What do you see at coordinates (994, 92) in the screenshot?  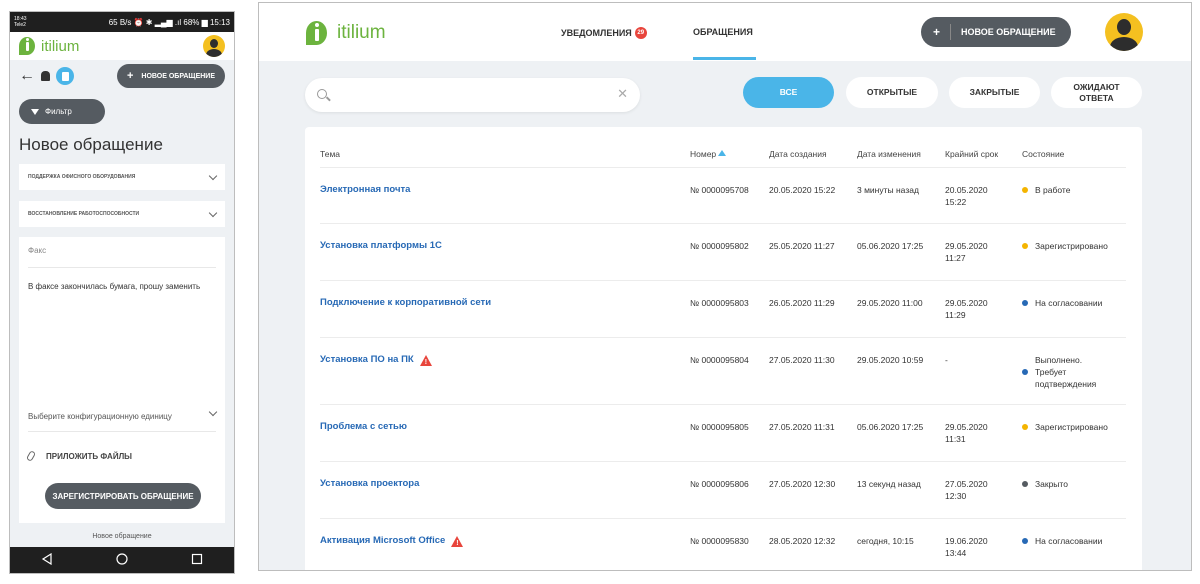 I see `filter-closed-button: ЗАКРЫТЫЕ` at bounding box center [994, 92].